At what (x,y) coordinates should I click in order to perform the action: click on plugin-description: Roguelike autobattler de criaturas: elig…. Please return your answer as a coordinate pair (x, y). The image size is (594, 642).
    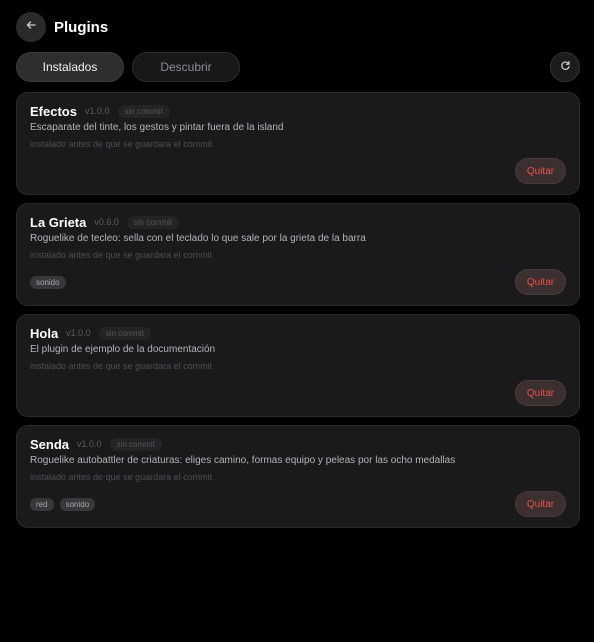
    Looking at the image, I should click on (243, 460).